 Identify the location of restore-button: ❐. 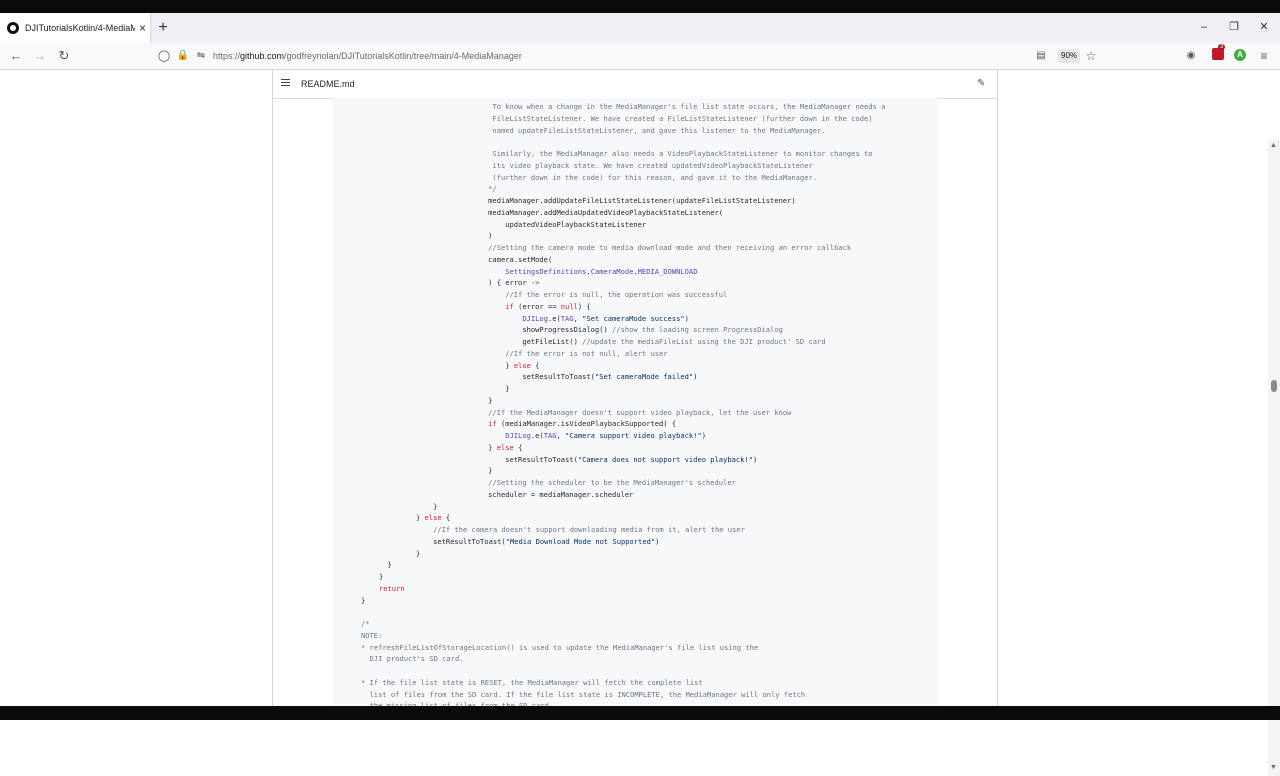
(1234, 28).